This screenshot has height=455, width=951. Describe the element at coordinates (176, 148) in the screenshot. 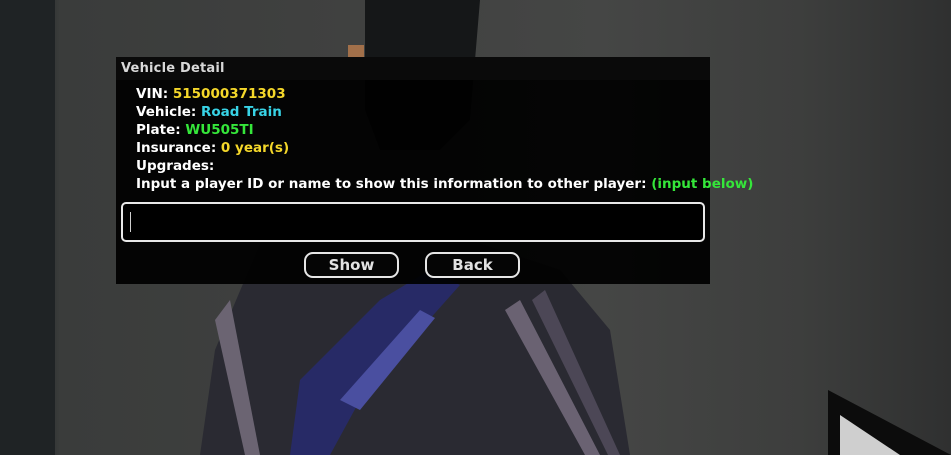

I see `insurance-label: Insurance:` at that location.